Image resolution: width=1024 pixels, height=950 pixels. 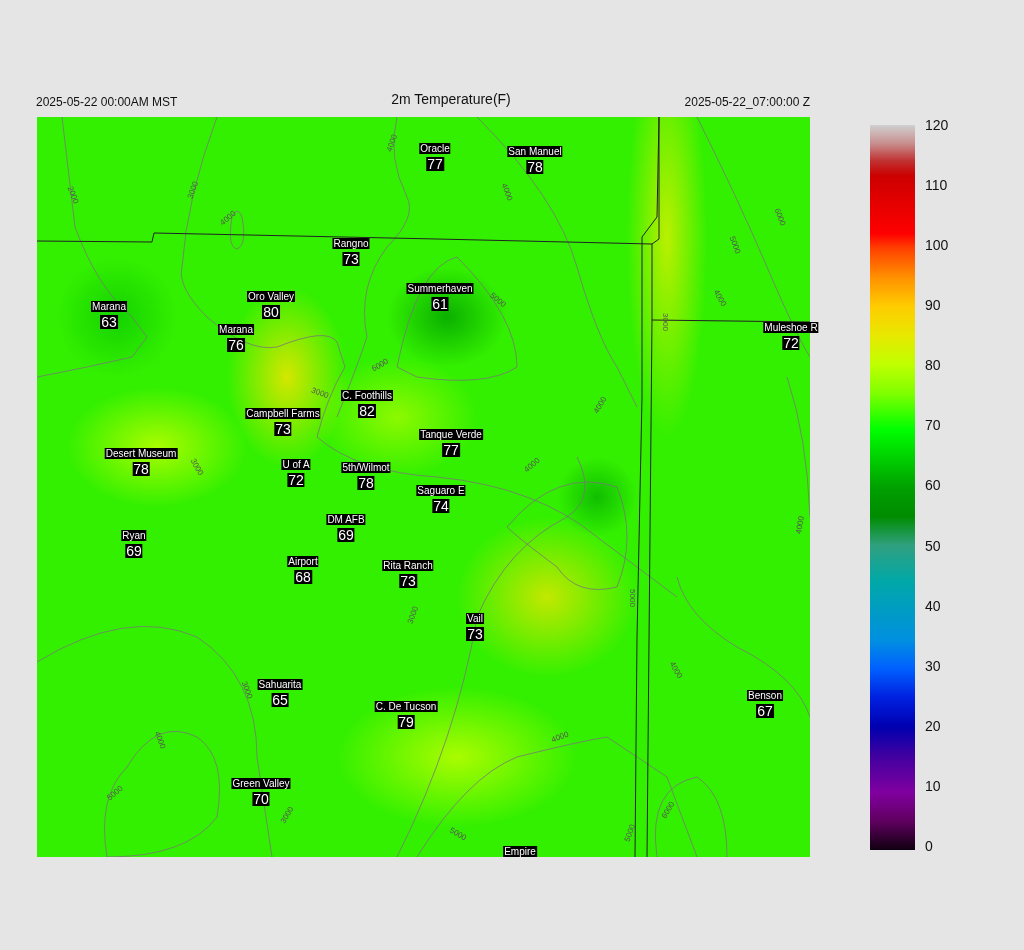 What do you see at coordinates (280, 700) in the screenshot?
I see `temperature-value: 65` at bounding box center [280, 700].